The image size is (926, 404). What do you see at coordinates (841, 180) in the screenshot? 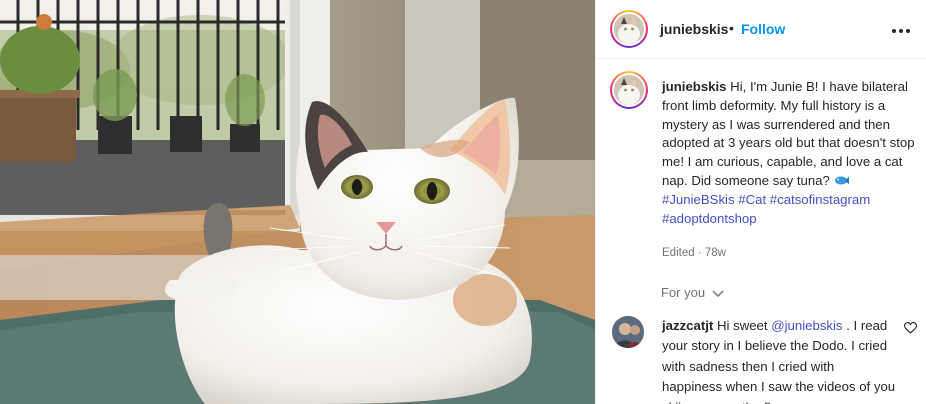
I see `fish-icon` at bounding box center [841, 180].